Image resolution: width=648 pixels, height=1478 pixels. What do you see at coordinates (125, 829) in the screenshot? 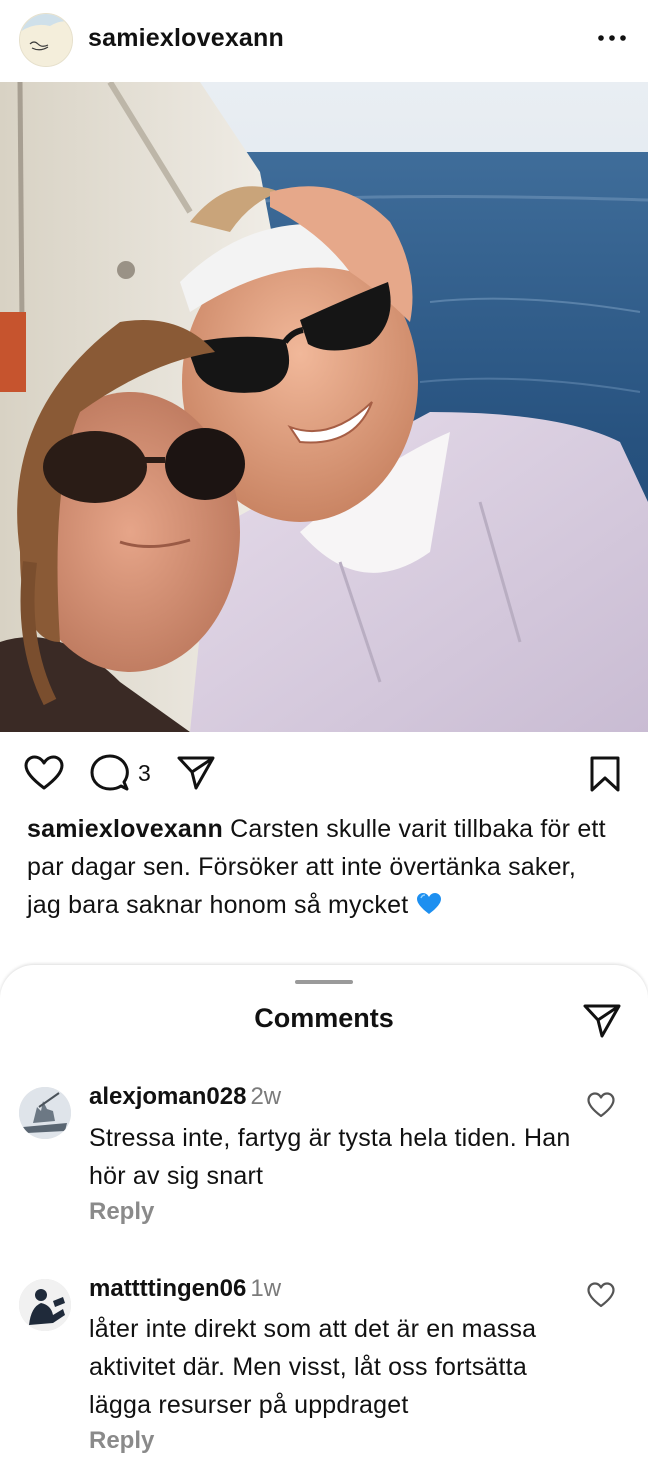
I see `caption-username: samiexlovexann` at bounding box center [125, 829].